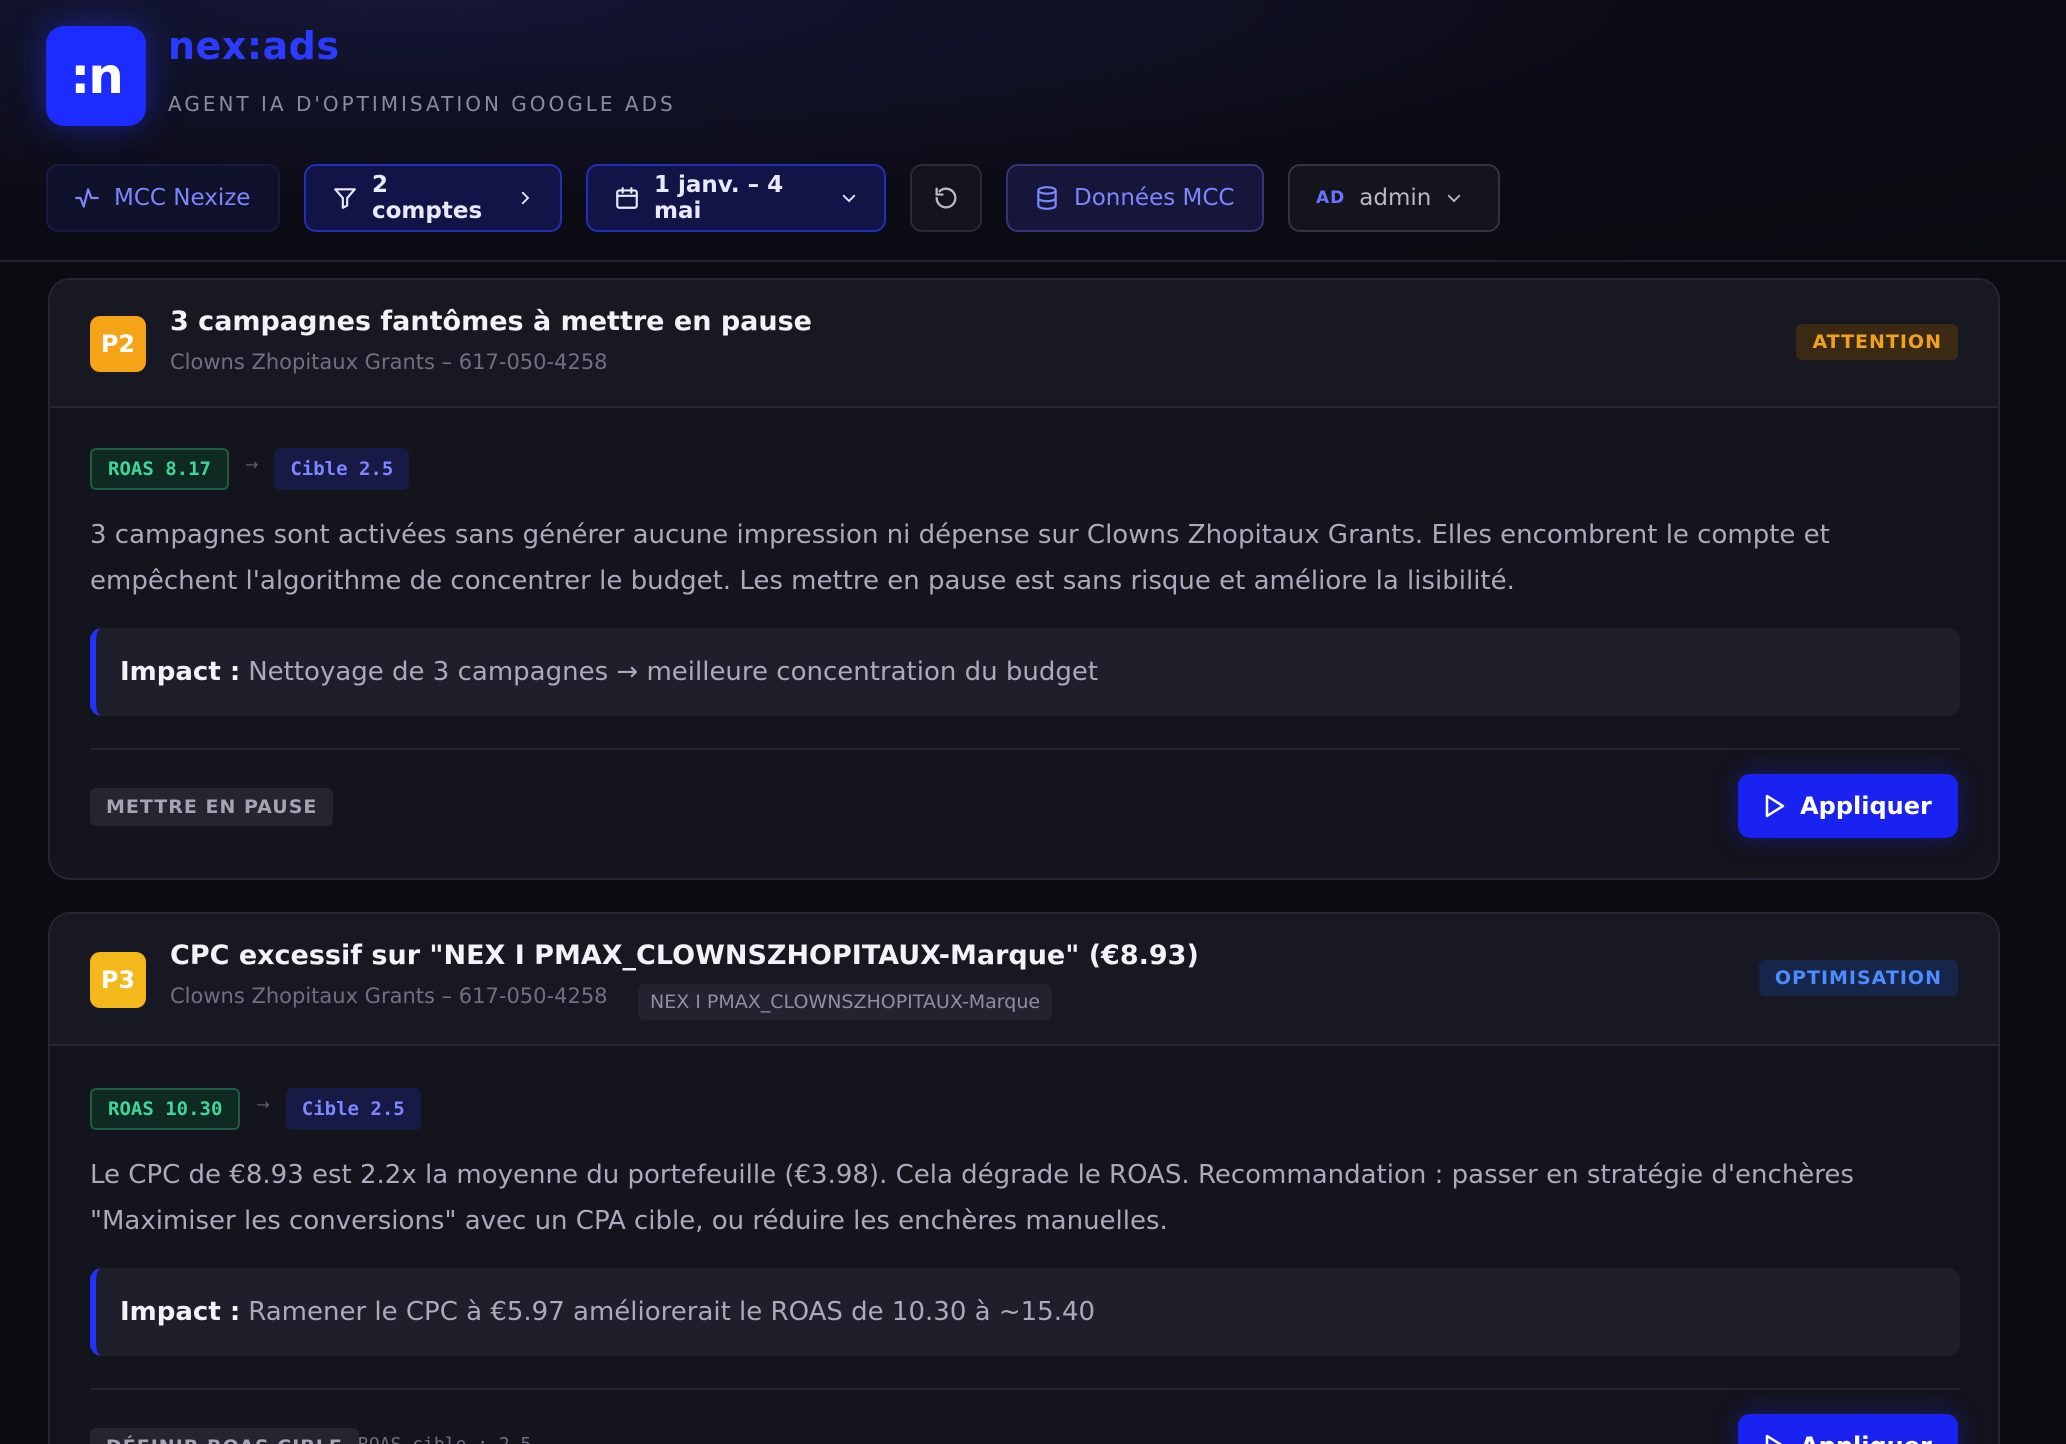 This screenshot has width=2066, height=1444. Describe the element at coordinates (118, 344) in the screenshot. I see `priority-badge: P2` at that location.